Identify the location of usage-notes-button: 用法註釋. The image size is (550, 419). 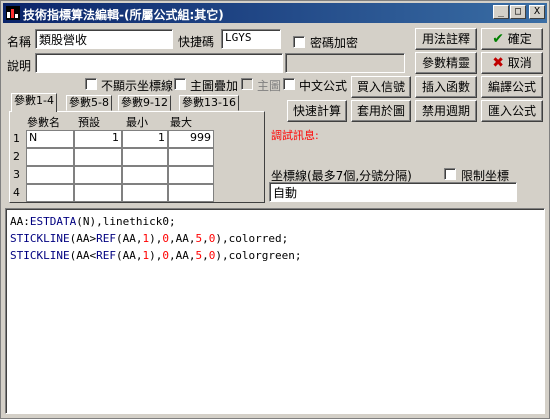
(446, 39).